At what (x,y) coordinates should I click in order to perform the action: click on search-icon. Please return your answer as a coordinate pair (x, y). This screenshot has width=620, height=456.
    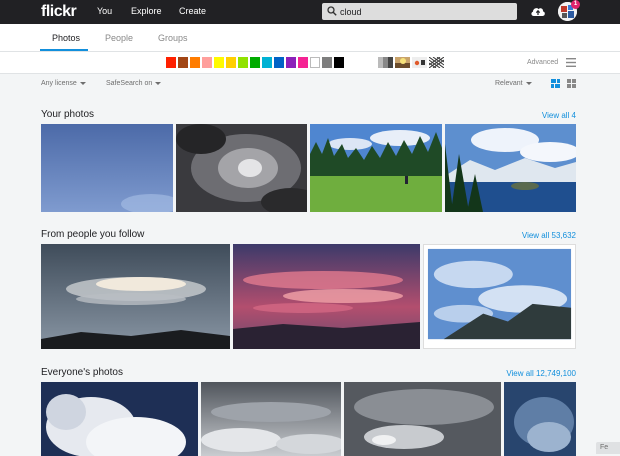
    Looking at the image, I should click on (332, 11).